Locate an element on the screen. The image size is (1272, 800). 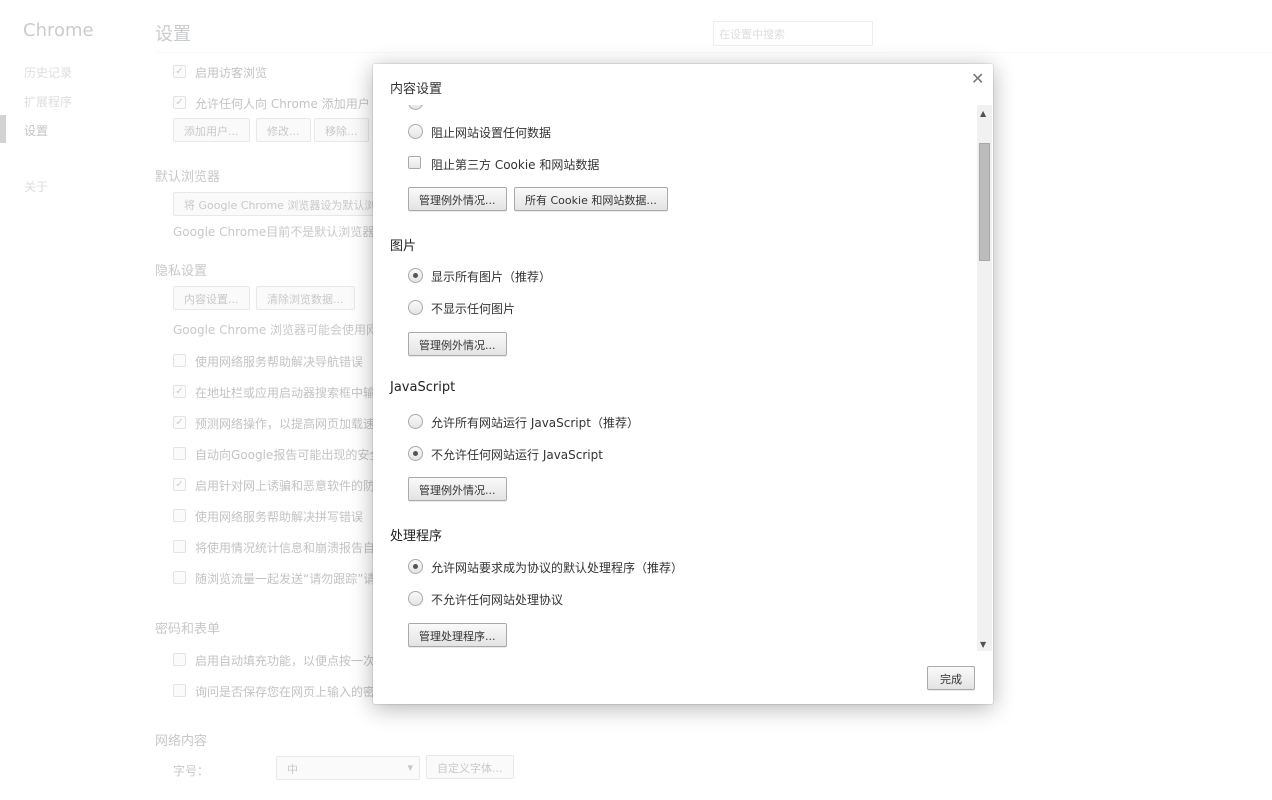
radio-hide-images is located at coordinates (415, 307).